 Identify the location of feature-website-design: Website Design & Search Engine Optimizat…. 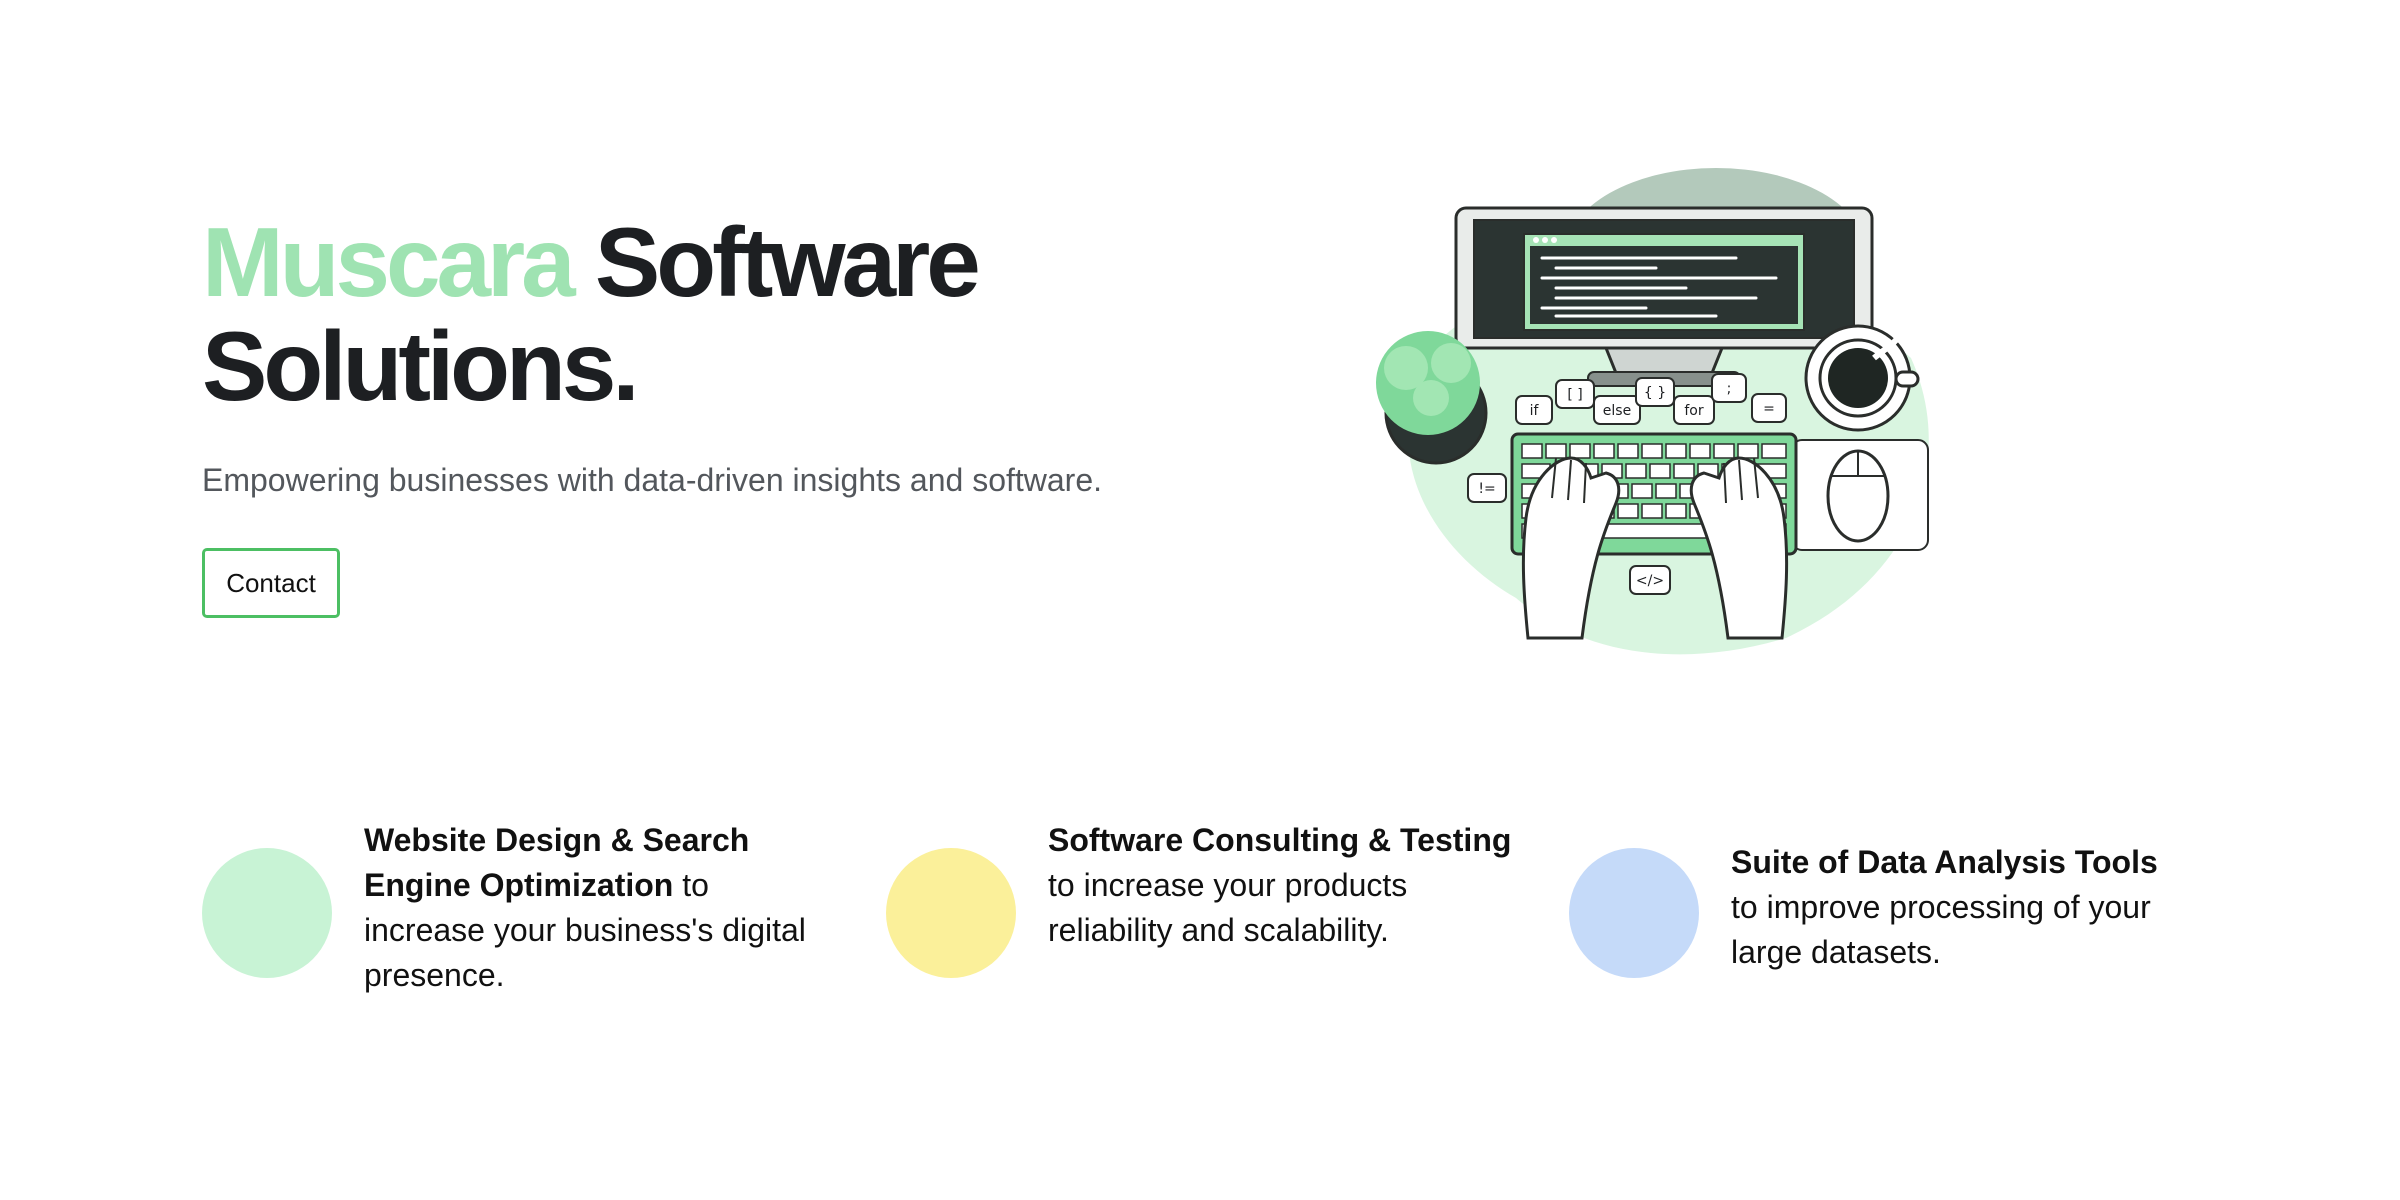
(522, 918).